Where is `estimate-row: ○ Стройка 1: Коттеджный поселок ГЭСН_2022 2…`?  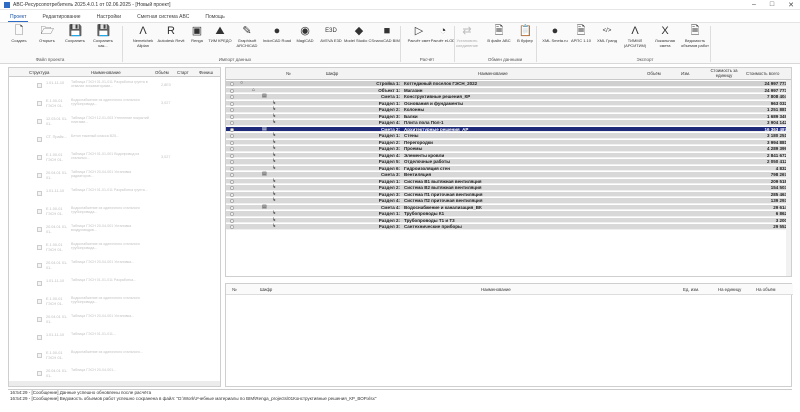 estimate-row: ○ Стройка 1: Коттеджный поселок ГЭСН_2022 2… is located at coordinates (508, 83).